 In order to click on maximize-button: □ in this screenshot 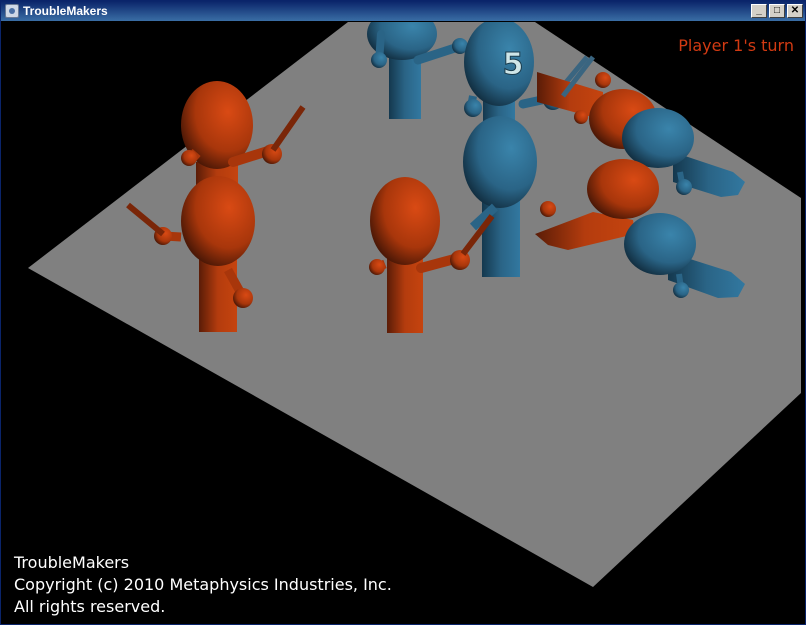, I will do `click(777, 11)`.